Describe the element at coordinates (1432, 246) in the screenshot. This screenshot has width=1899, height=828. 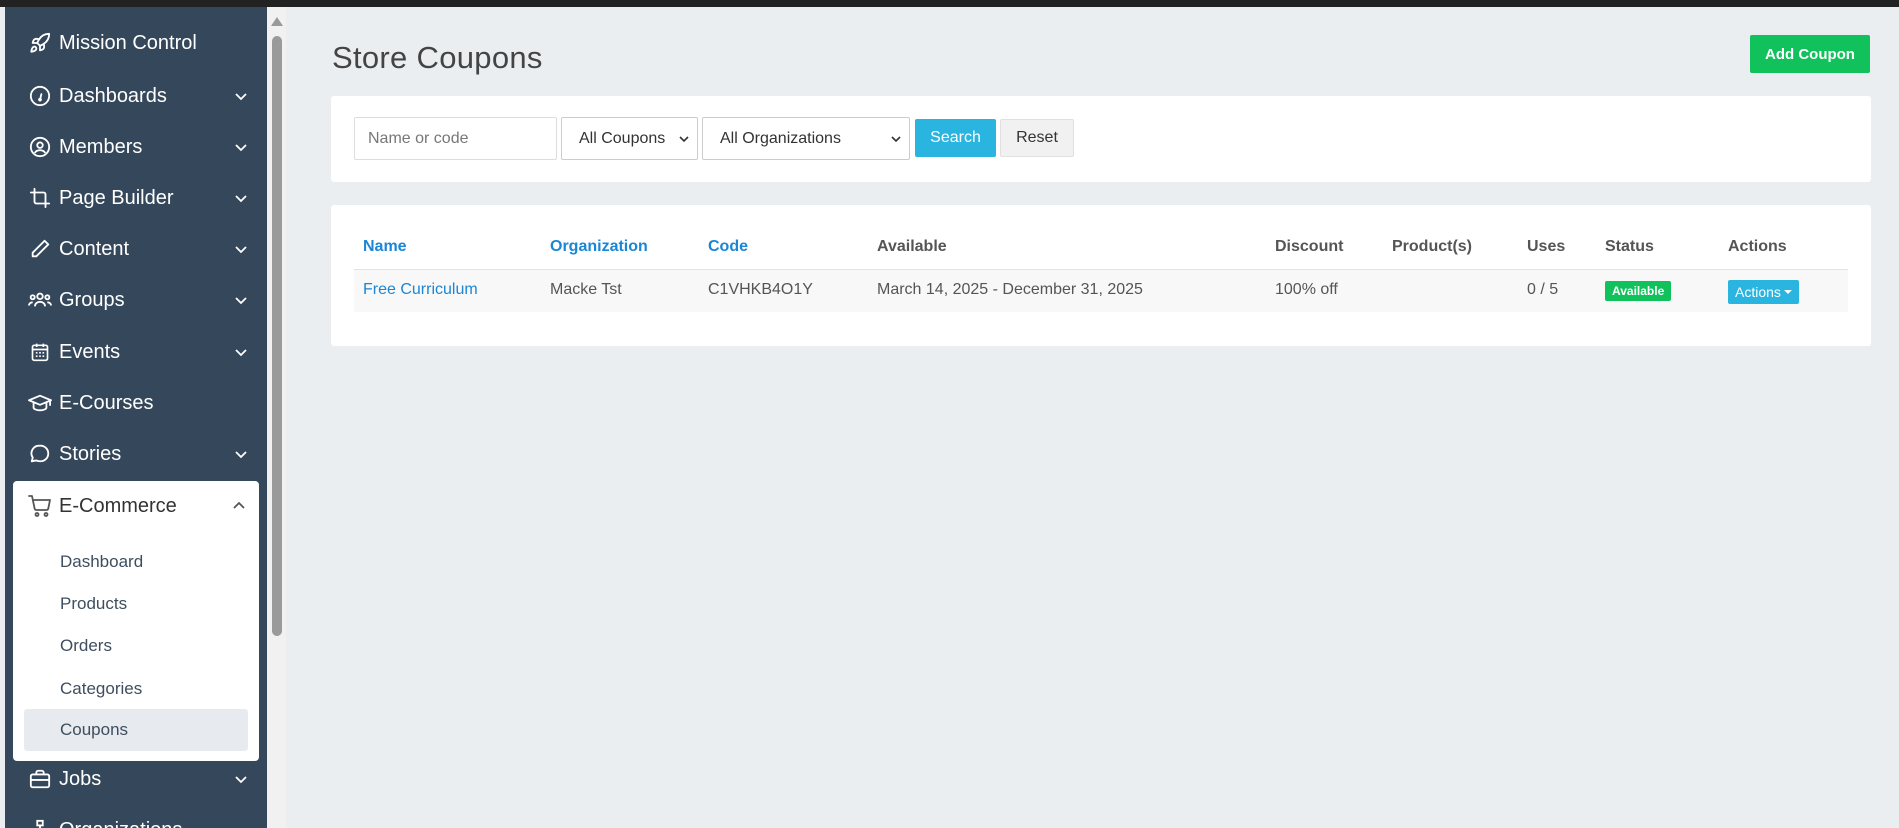
I see `column-header-products: Product(s)` at that location.